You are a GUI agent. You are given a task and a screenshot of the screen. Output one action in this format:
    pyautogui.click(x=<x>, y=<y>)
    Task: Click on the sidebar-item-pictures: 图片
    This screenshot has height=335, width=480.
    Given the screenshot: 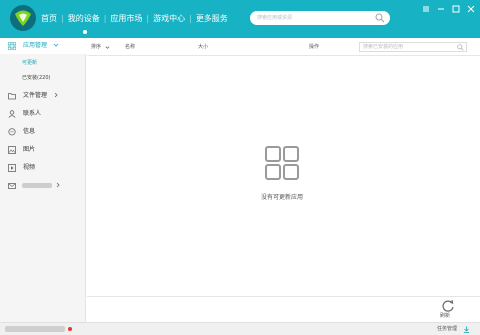 What is the action you would take?
    pyautogui.click(x=43, y=150)
    